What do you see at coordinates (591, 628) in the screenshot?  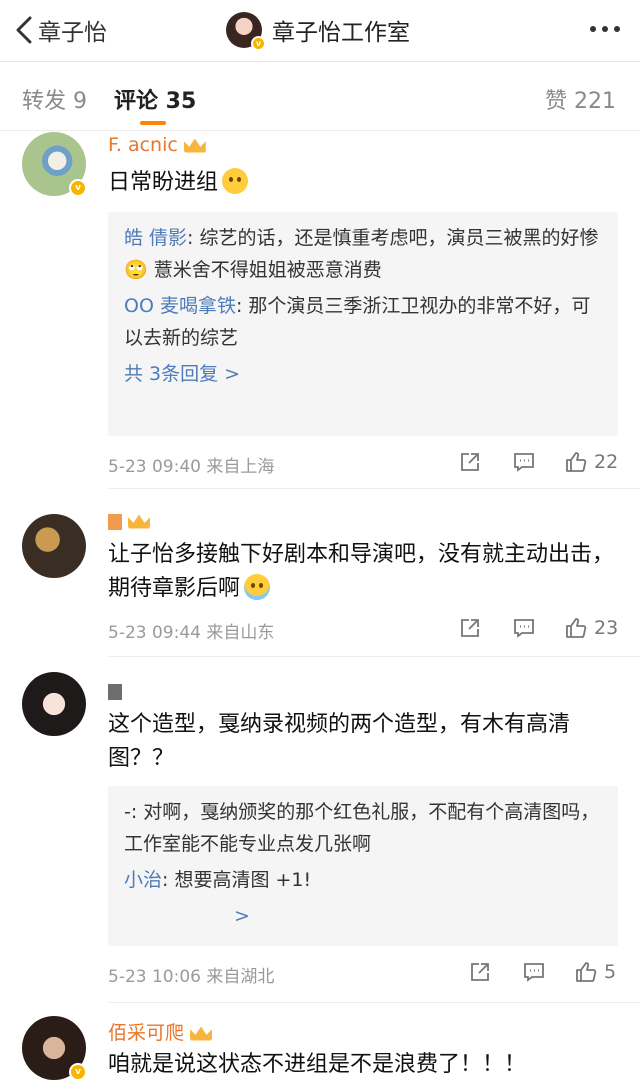 I see `like-button: 23` at bounding box center [591, 628].